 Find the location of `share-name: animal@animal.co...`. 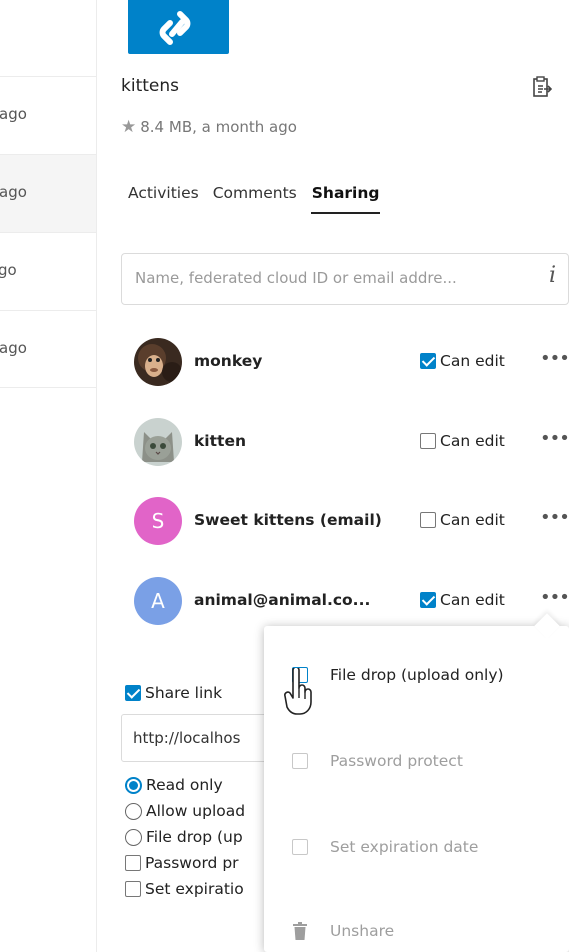

share-name: animal@animal.co... is located at coordinates (282, 600).